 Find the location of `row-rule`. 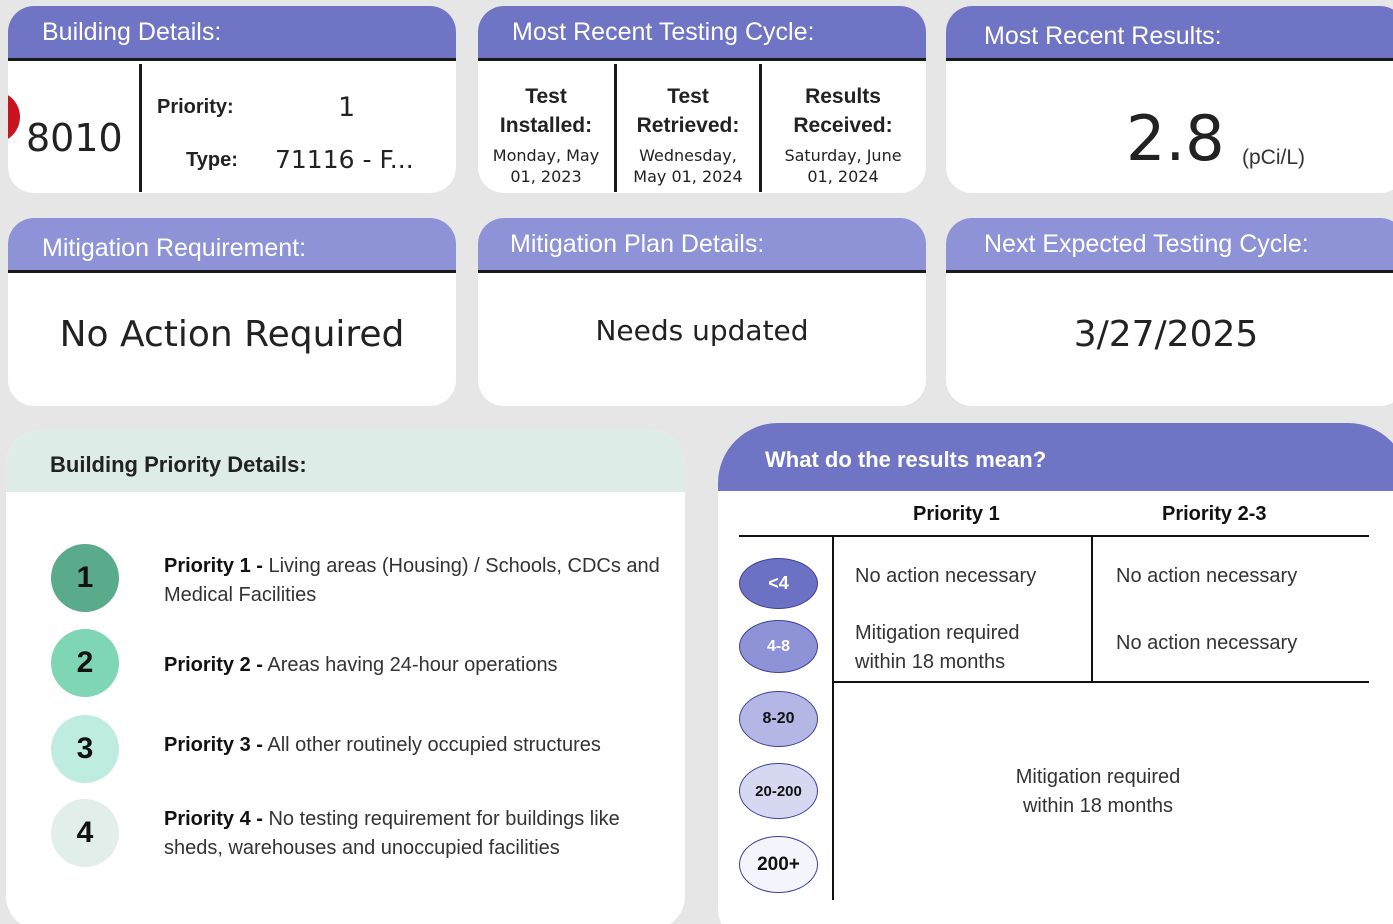

row-rule is located at coordinates (1101, 682).